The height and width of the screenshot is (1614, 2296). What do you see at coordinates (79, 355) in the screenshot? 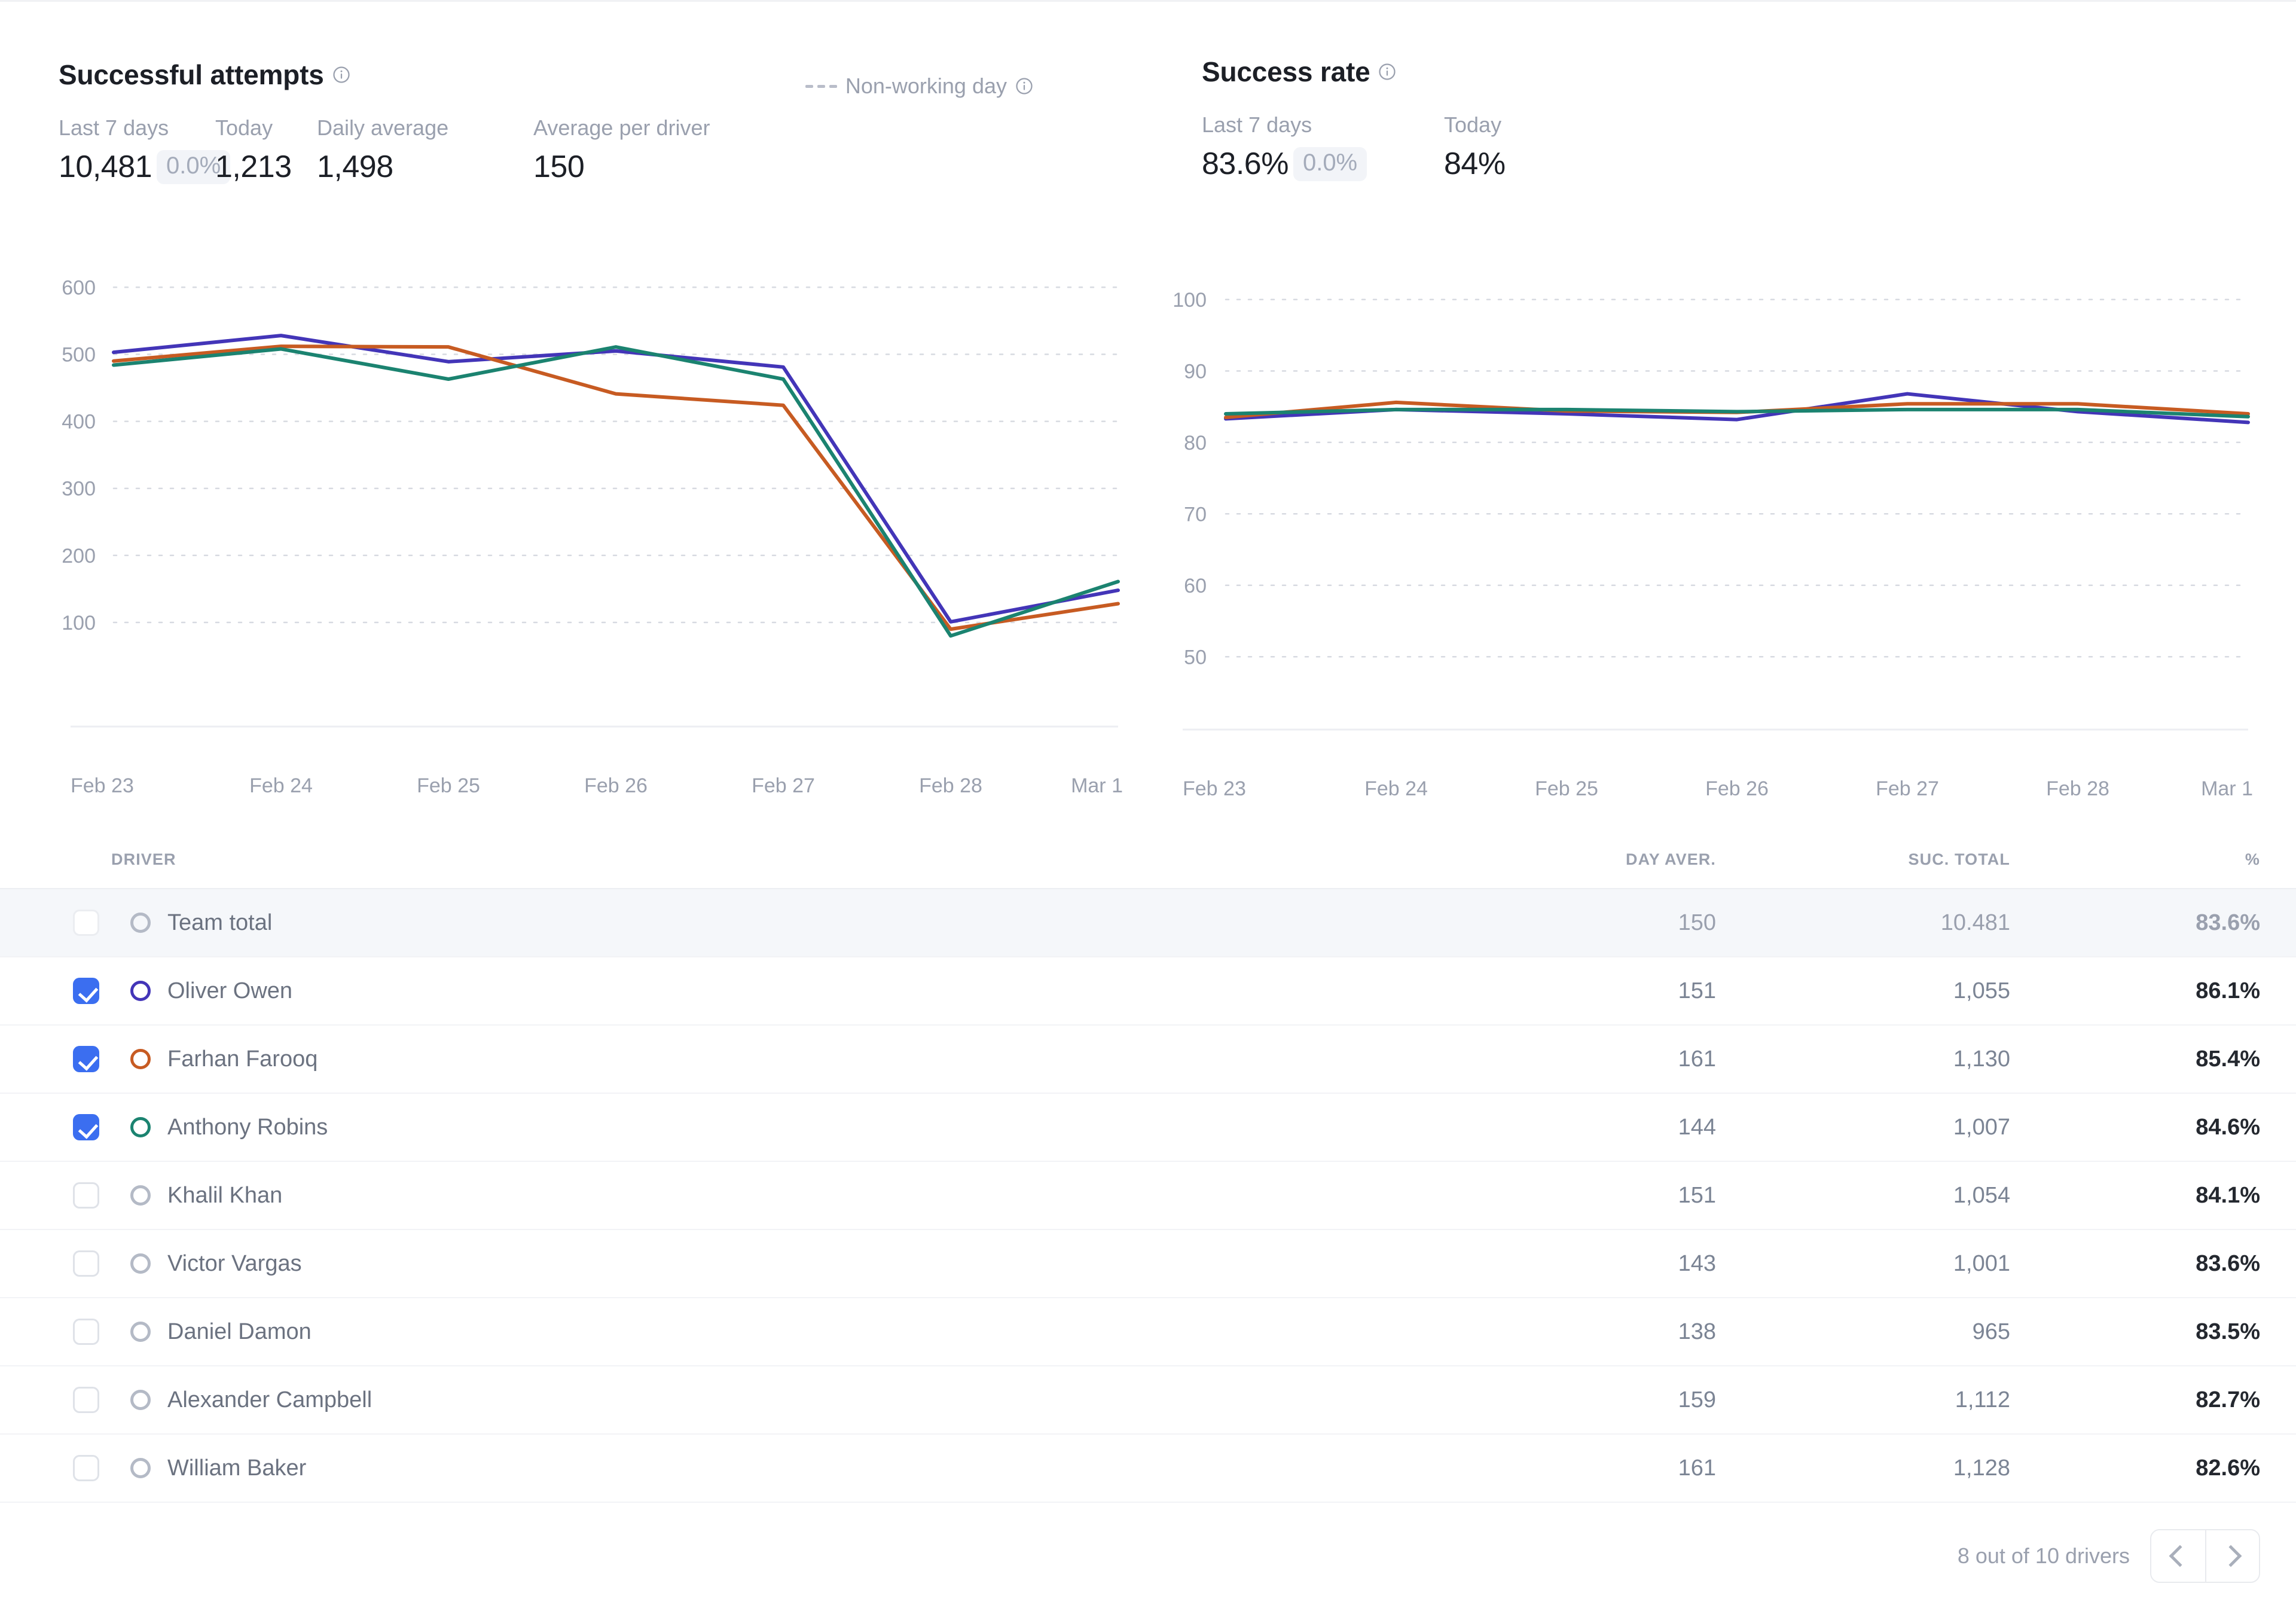
I see `svg-text: 500` at bounding box center [79, 355].